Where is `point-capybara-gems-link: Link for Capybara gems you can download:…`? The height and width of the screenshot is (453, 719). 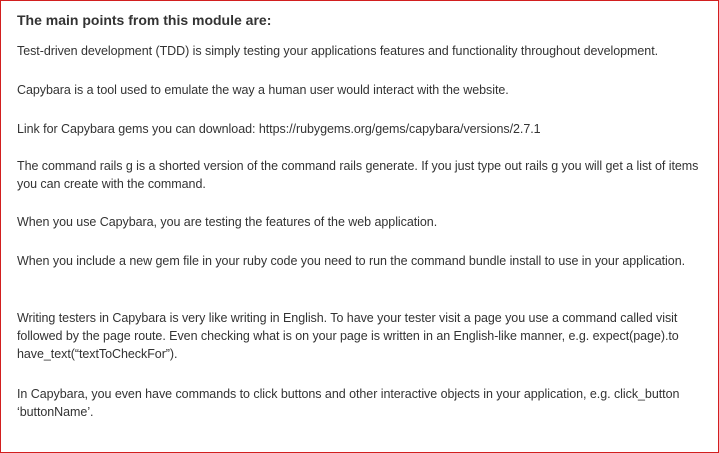 point-capybara-gems-link: Link for Capybara gems you can download:… is located at coordinates (279, 129).